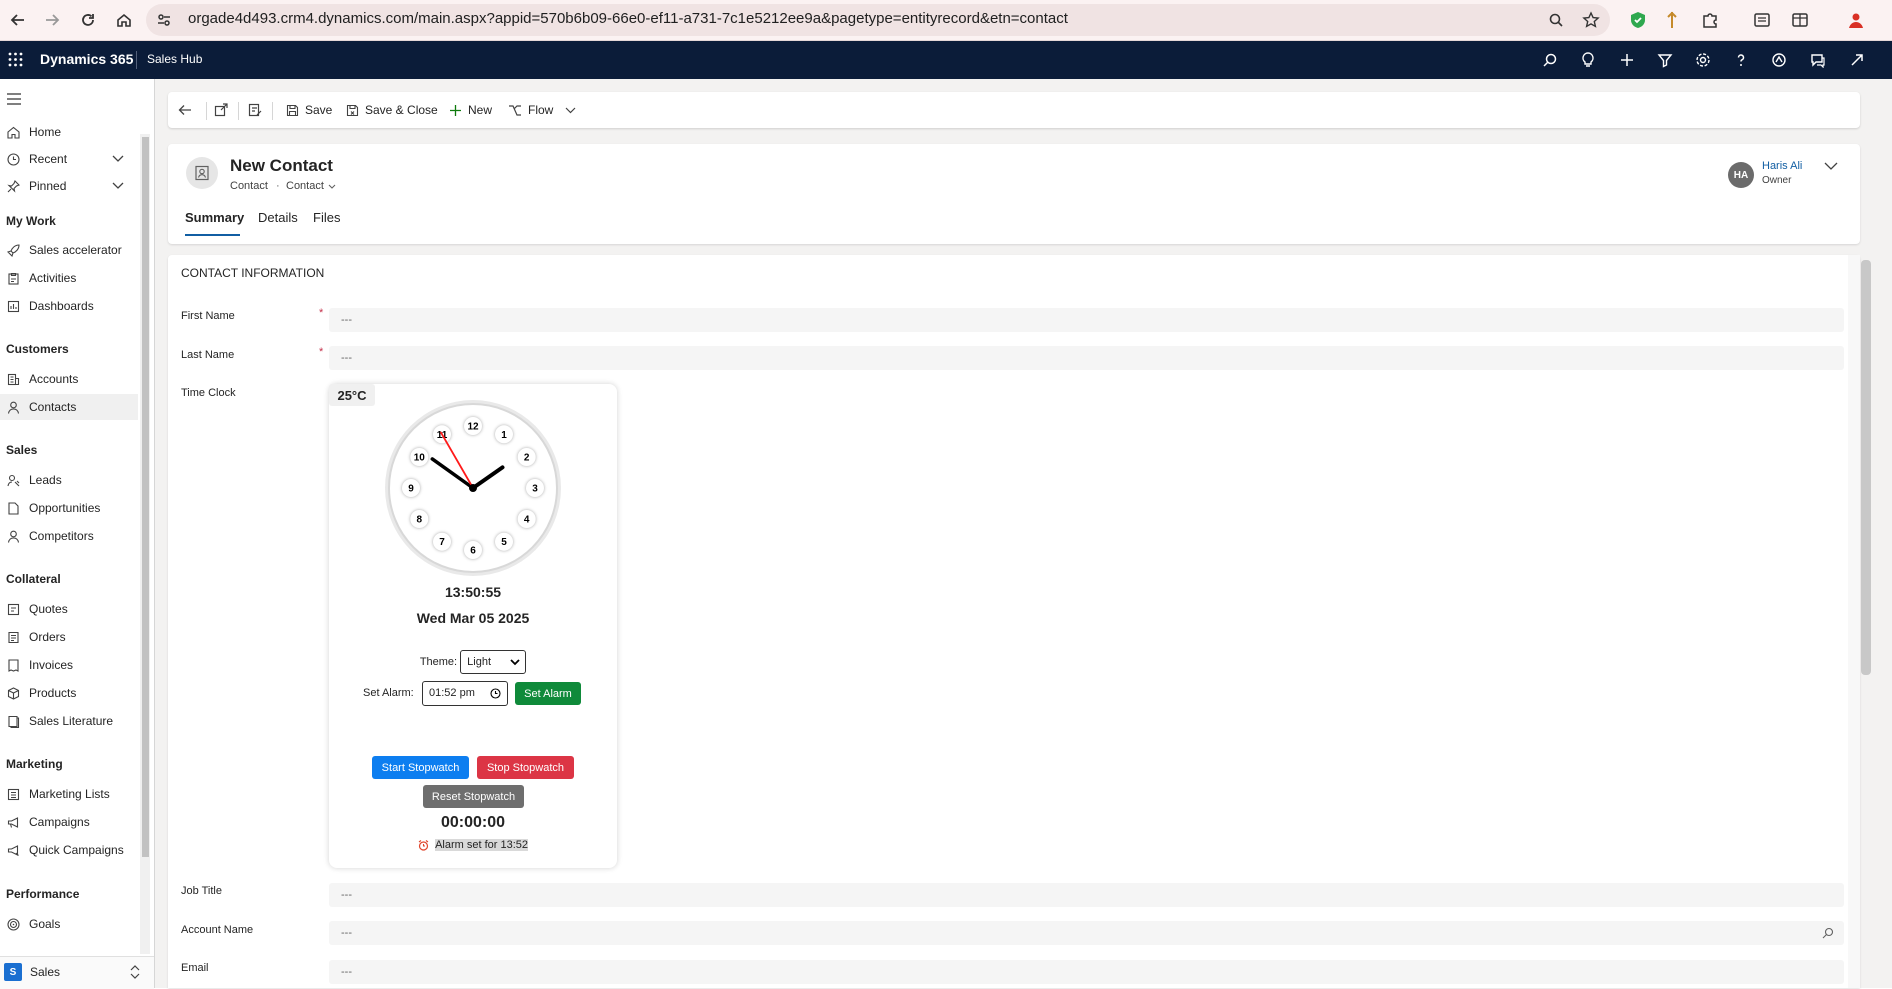 This screenshot has width=1892, height=989. I want to click on search-icon, so click(1550, 60).